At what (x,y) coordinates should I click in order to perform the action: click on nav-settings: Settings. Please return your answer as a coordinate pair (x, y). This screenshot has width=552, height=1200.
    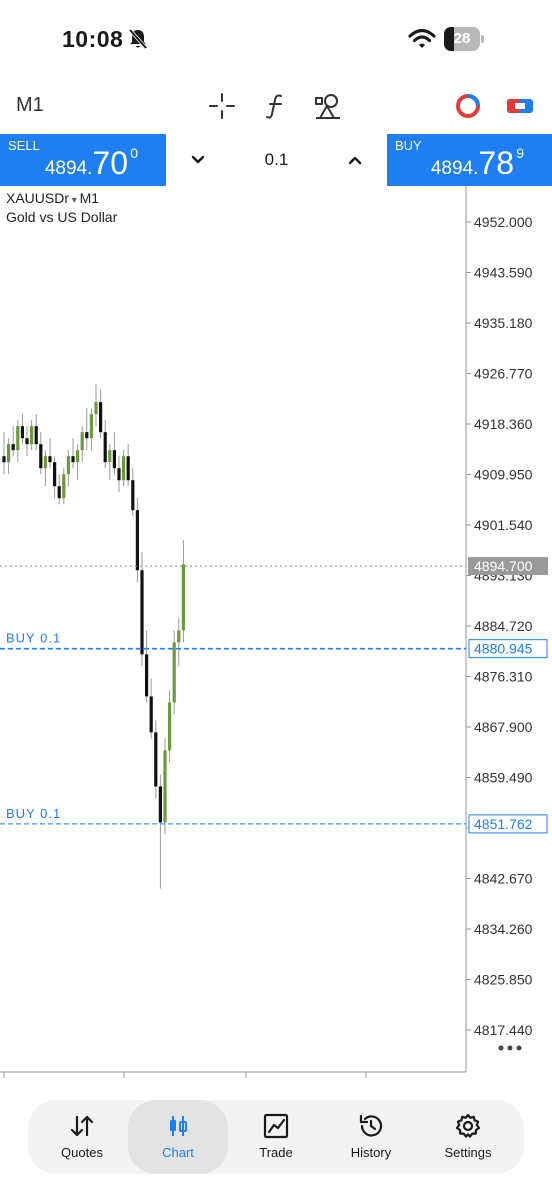
    Looking at the image, I should click on (468, 1137).